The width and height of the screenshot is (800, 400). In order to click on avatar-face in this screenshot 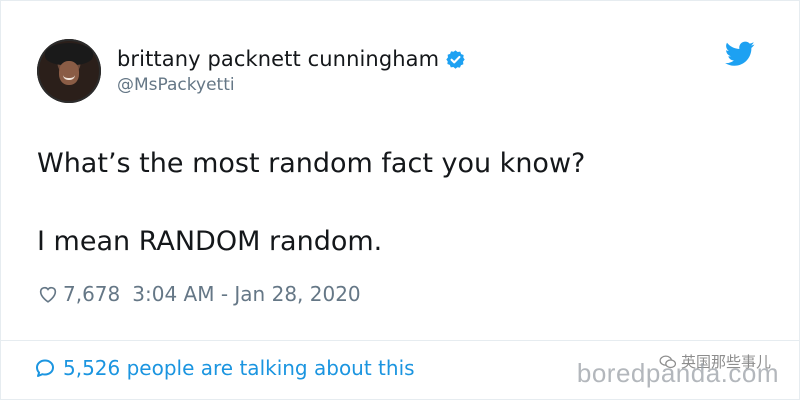, I will do `click(69, 73)`.